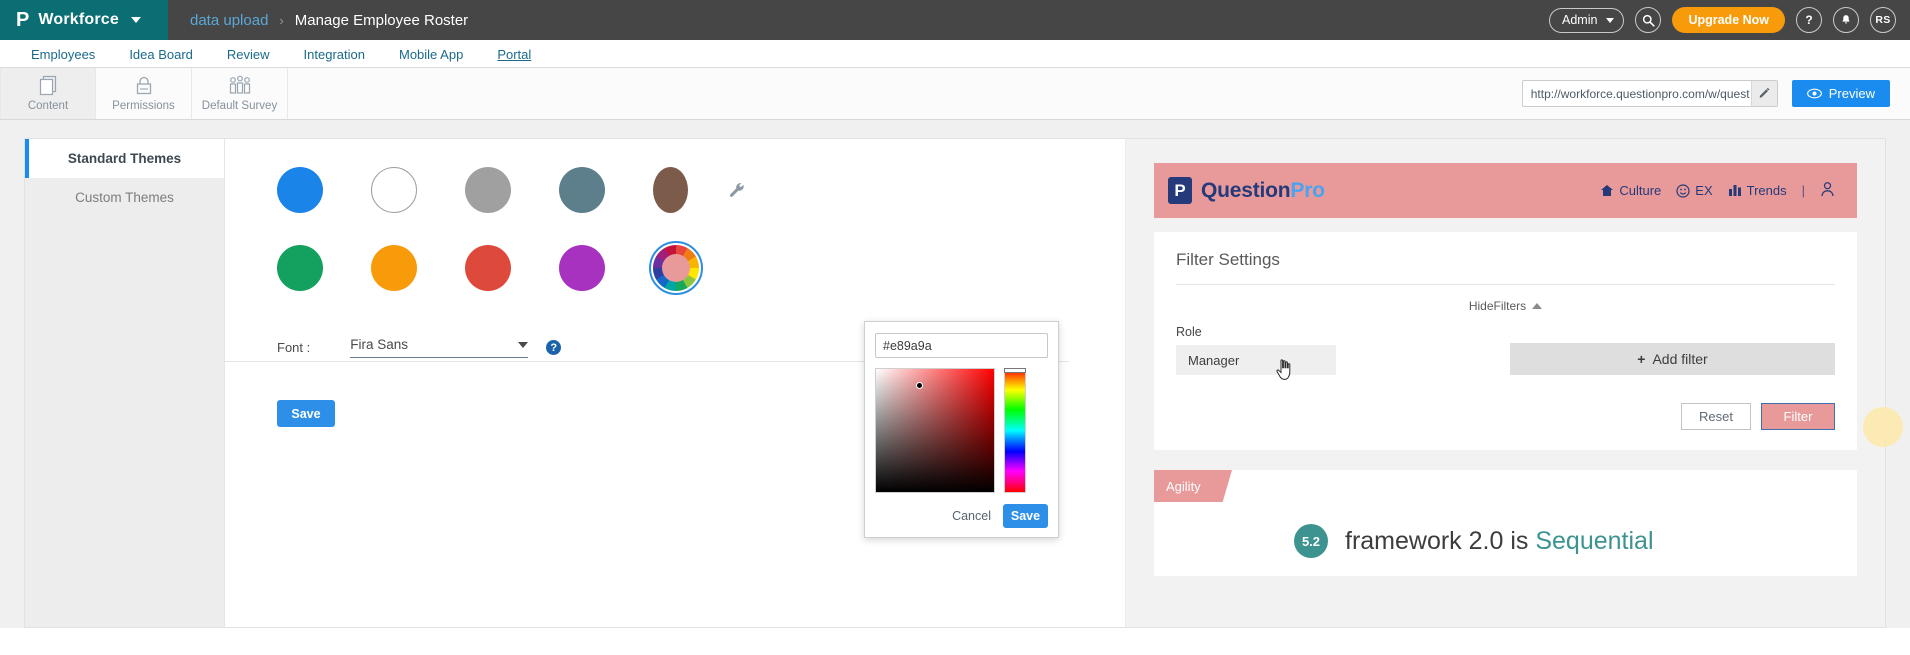 The width and height of the screenshot is (1910, 655). Describe the element at coordinates (125, 383) in the screenshot. I see `theme-tabs-sidebar: Standard Themes Custom Themes` at that location.